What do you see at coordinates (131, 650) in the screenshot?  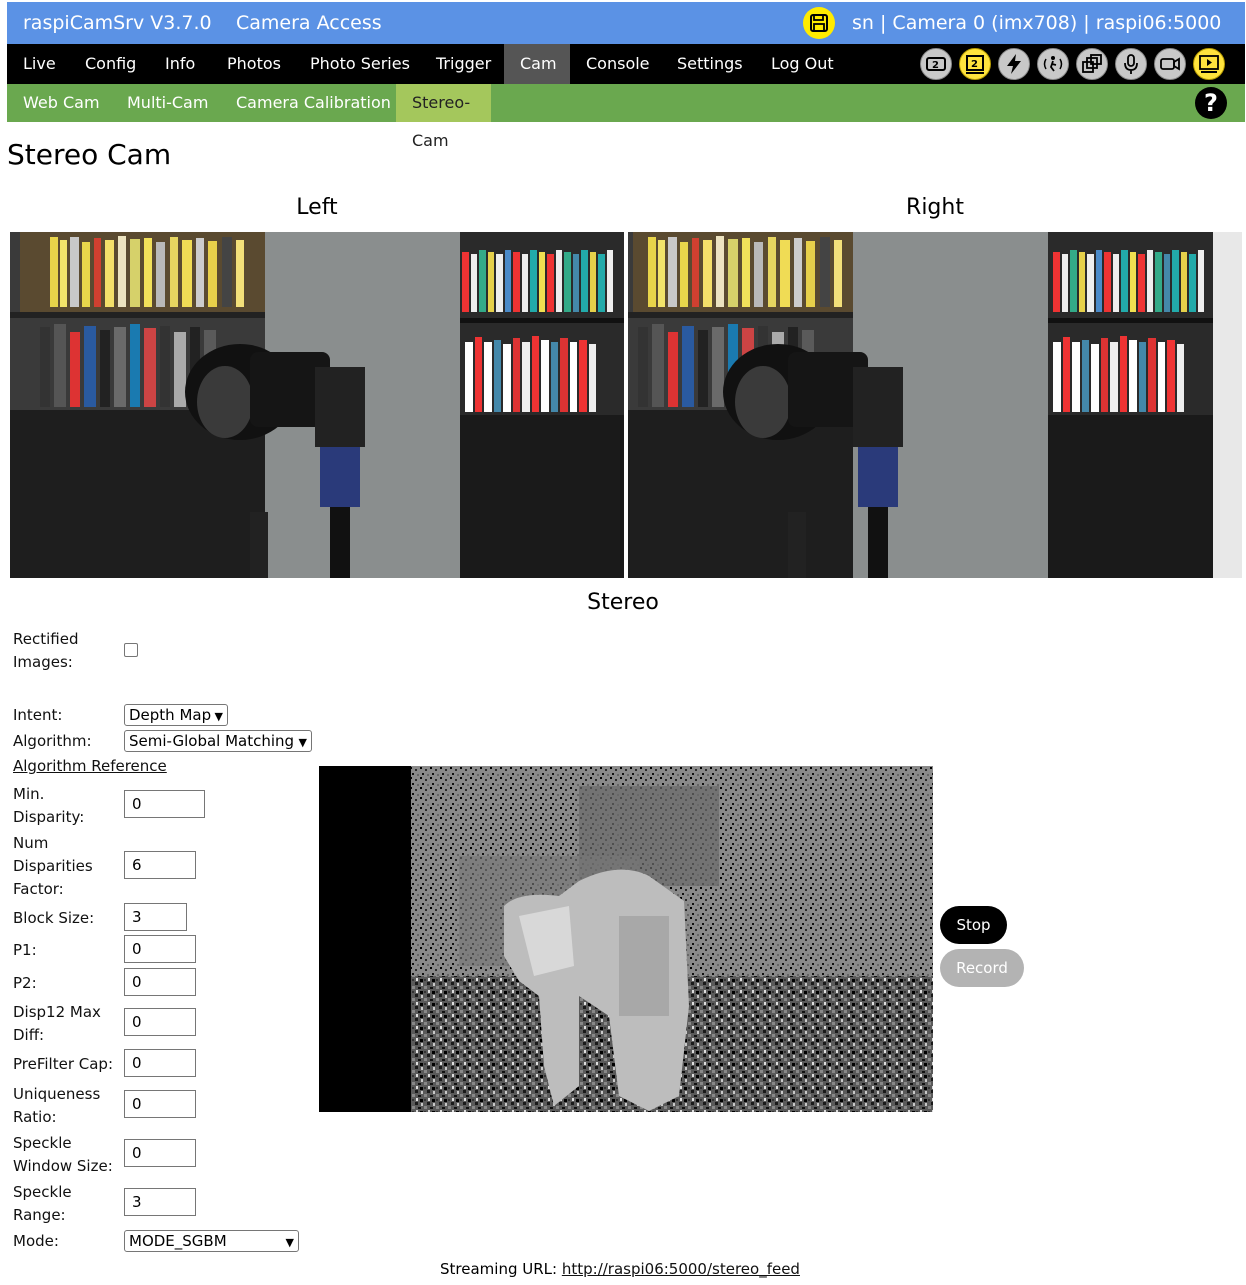 I see `rectified-images-checkbox` at bounding box center [131, 650].